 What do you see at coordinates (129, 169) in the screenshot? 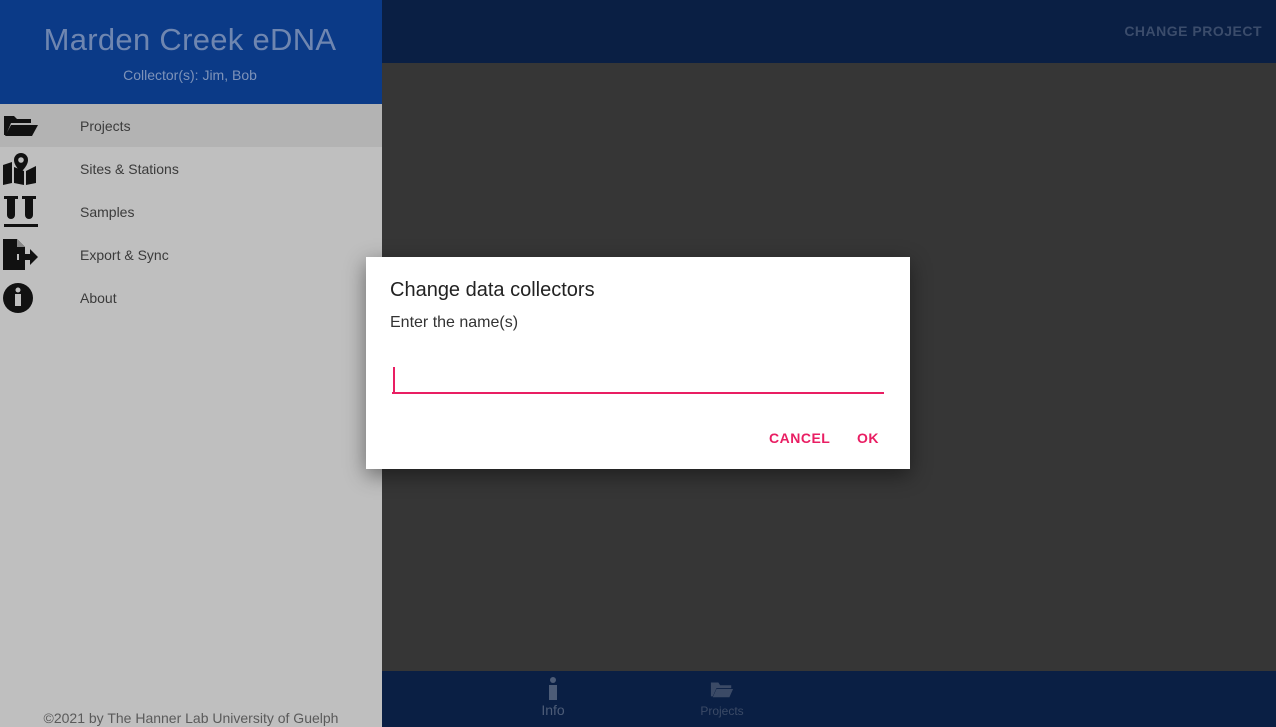
I see `drawer-item-label: Sites & Stations` at bounding box center [129, 169].